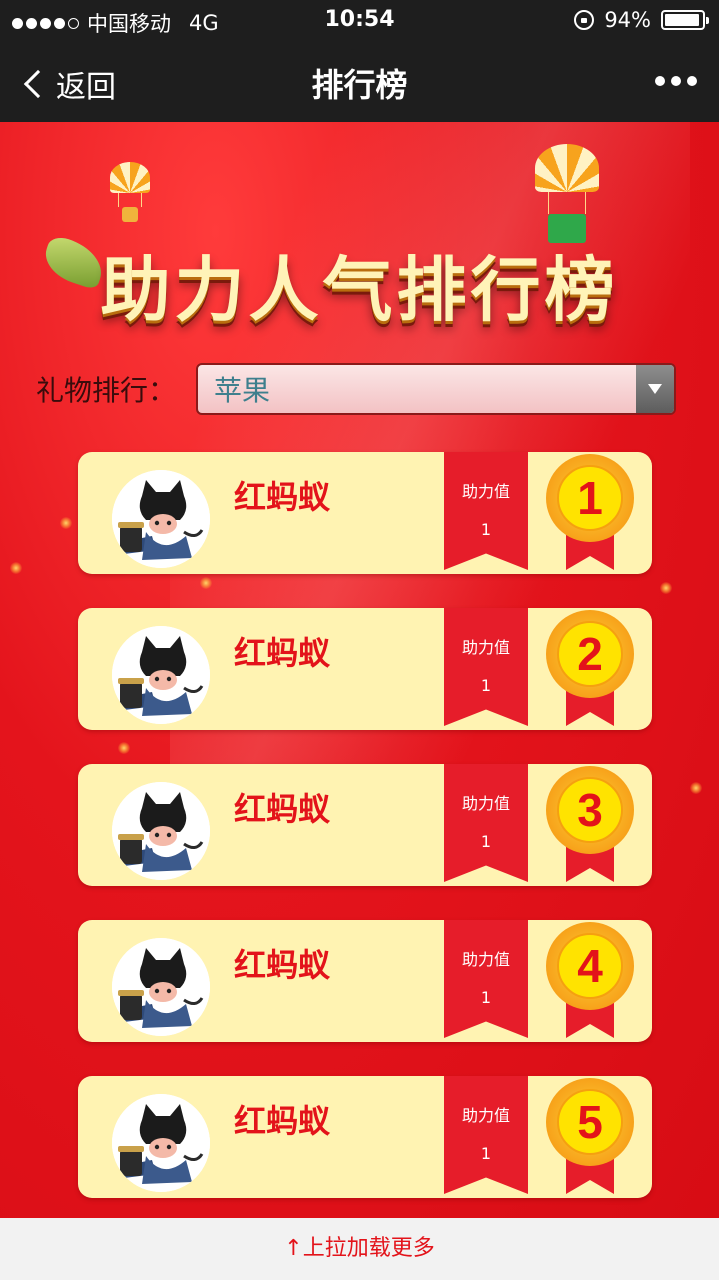  Describe the element at coordinates (359, 85) in the screenshot. I see `page-title: 排行榜` at that location.